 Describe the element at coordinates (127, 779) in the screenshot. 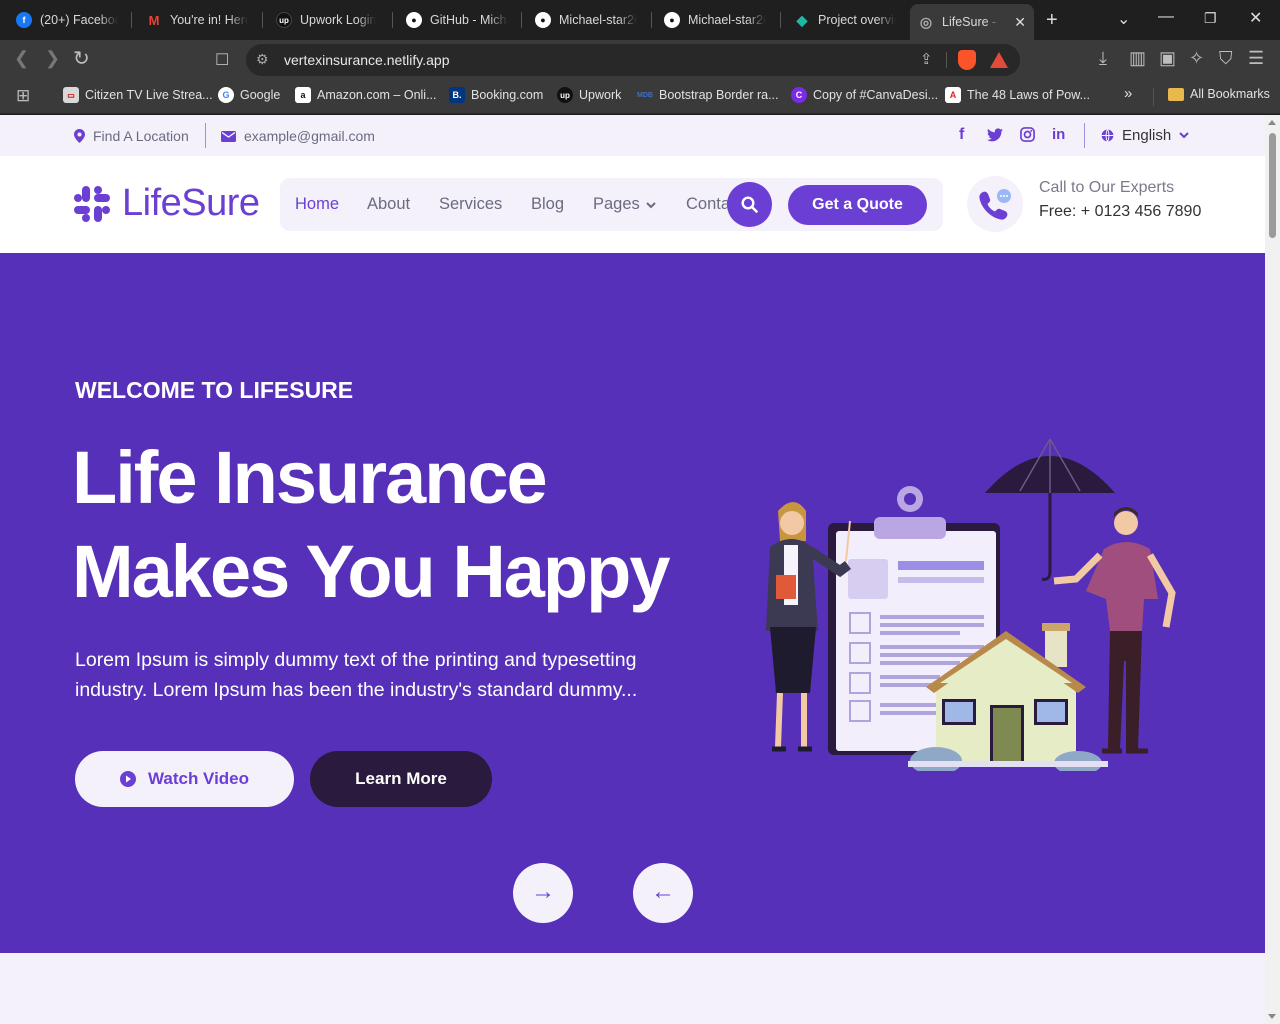

I see `play-circle-icon` at that location.